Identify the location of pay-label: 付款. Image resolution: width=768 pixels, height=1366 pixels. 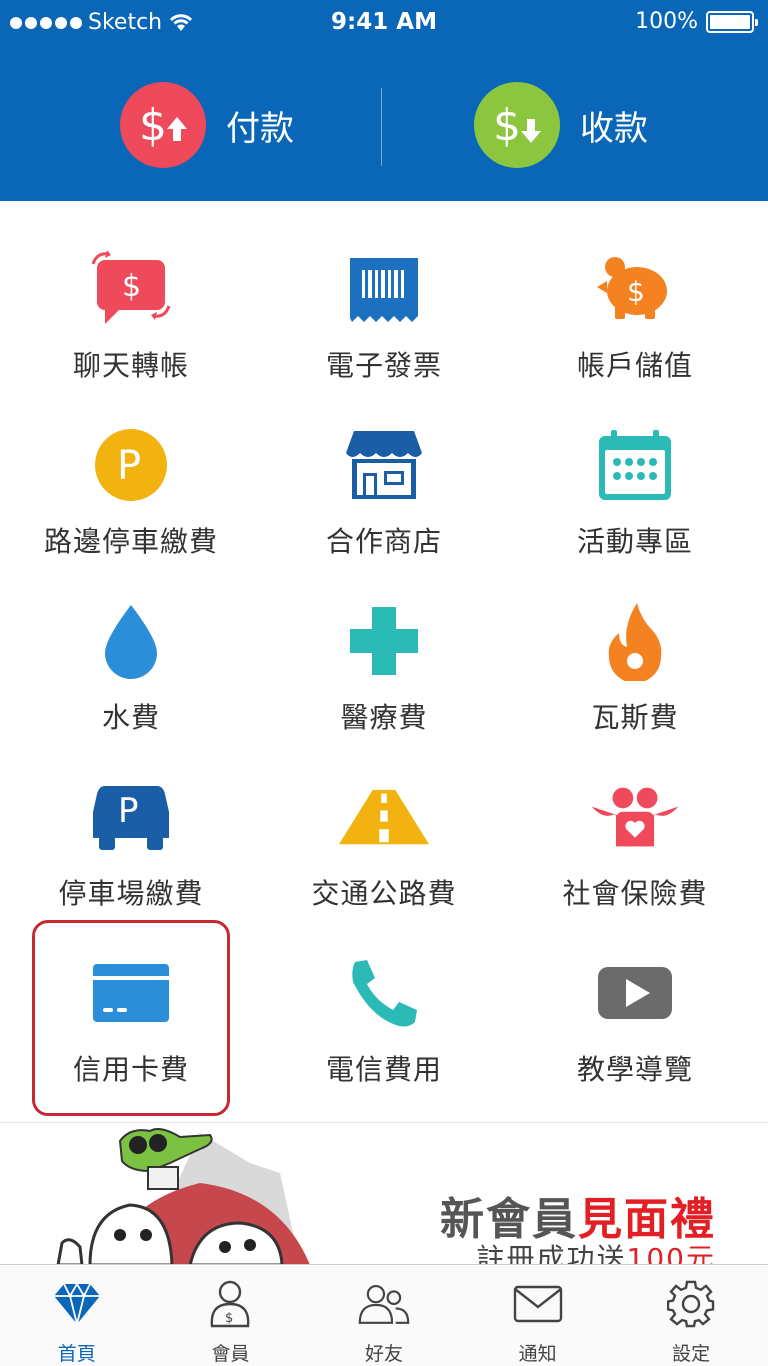
(260, 128).